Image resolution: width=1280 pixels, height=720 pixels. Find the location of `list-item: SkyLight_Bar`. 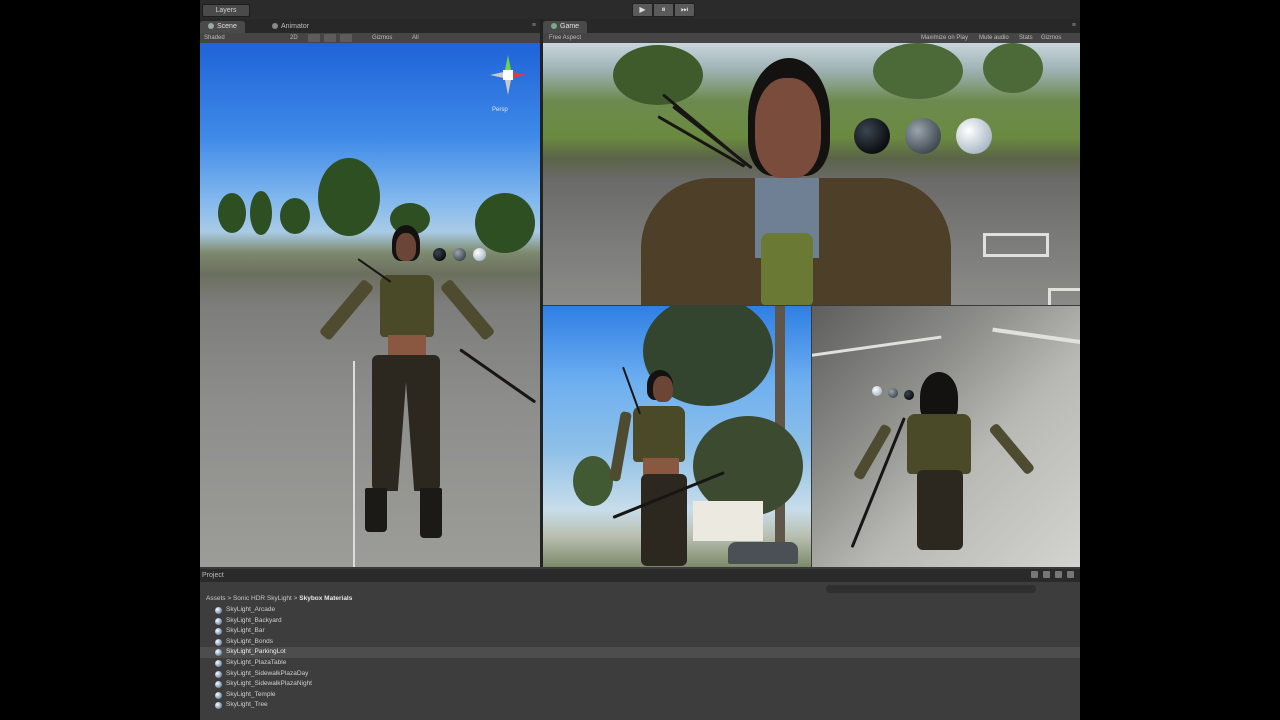

list-item: SkyLight_Bar is located at coordinates (640, 631).